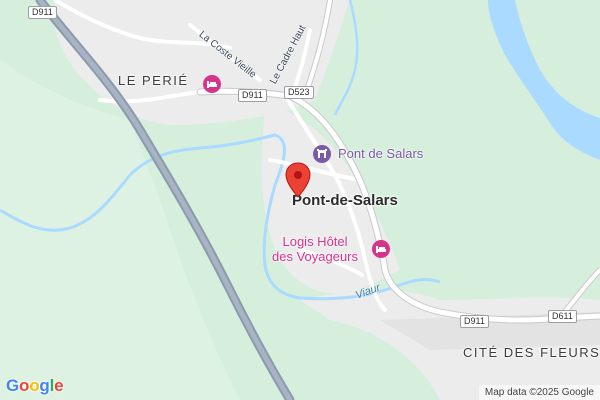 This screenshot has height=400, width=600. I want to click on google-logo: Google, so click(35, 386).